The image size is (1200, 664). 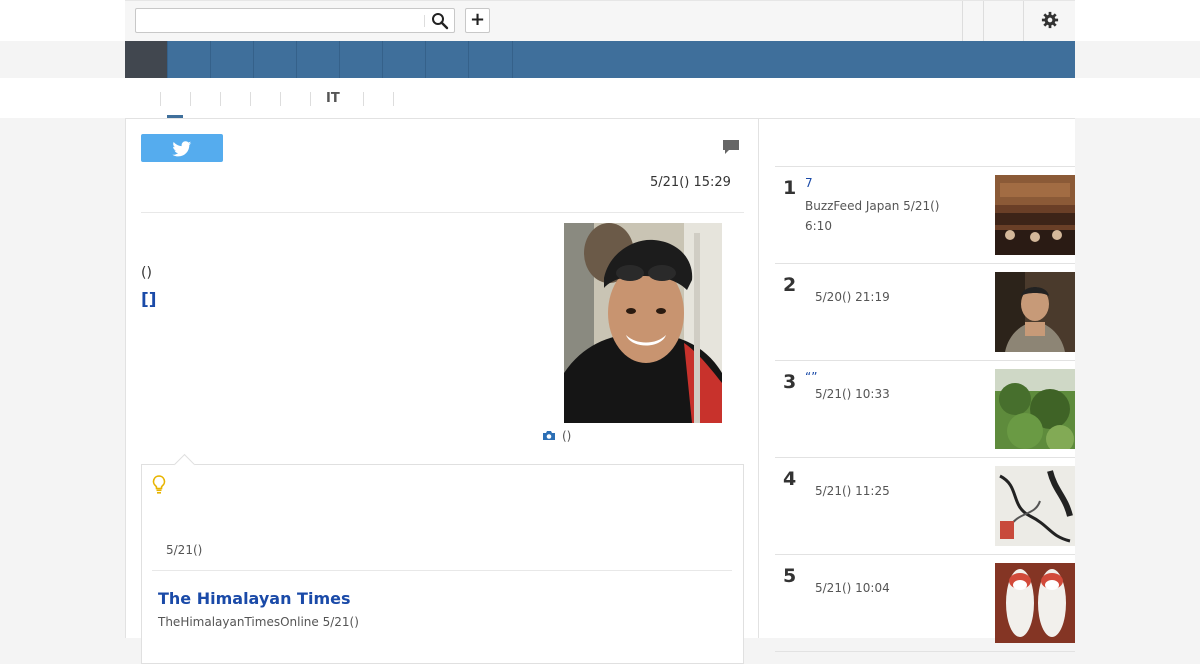 I want to click on top-bar: +, so click(x=600, y=20).